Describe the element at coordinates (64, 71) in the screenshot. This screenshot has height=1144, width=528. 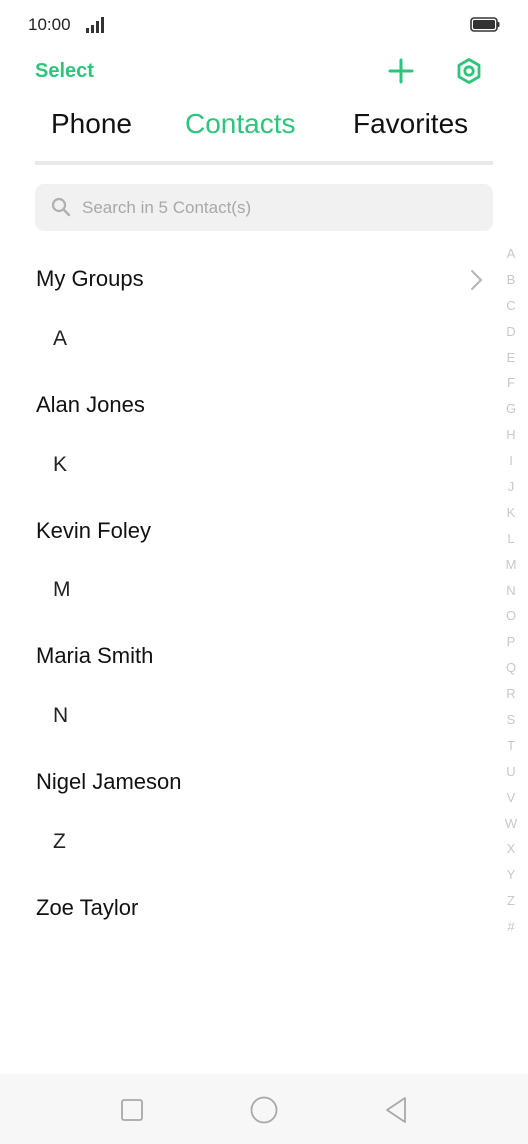
I see `select-button: Select` at that location.